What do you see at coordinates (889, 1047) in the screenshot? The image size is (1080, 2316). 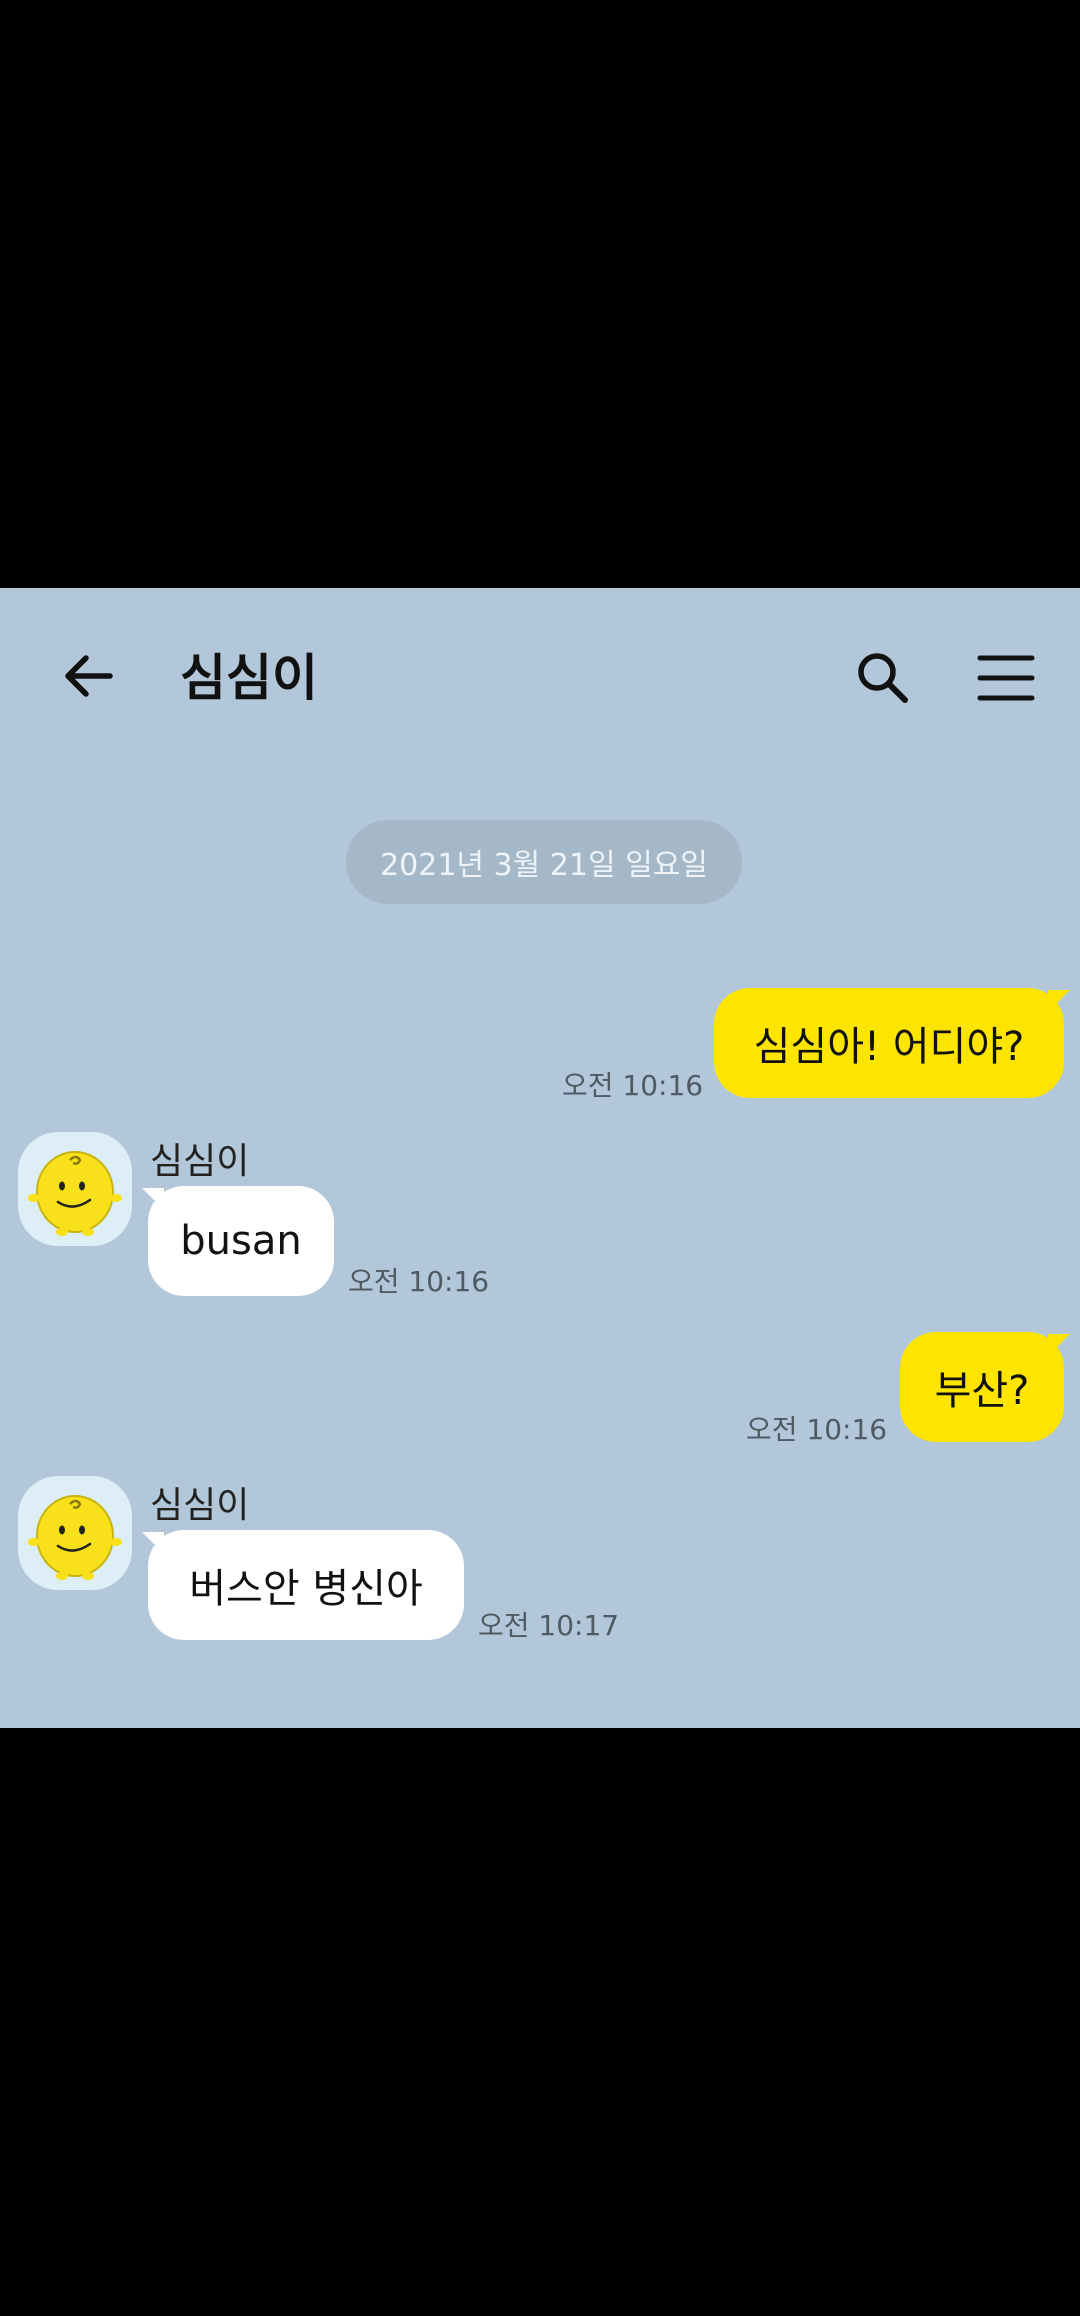 I see `message-text: 심심아! 어디야?` at bounding box center [889, 1047].